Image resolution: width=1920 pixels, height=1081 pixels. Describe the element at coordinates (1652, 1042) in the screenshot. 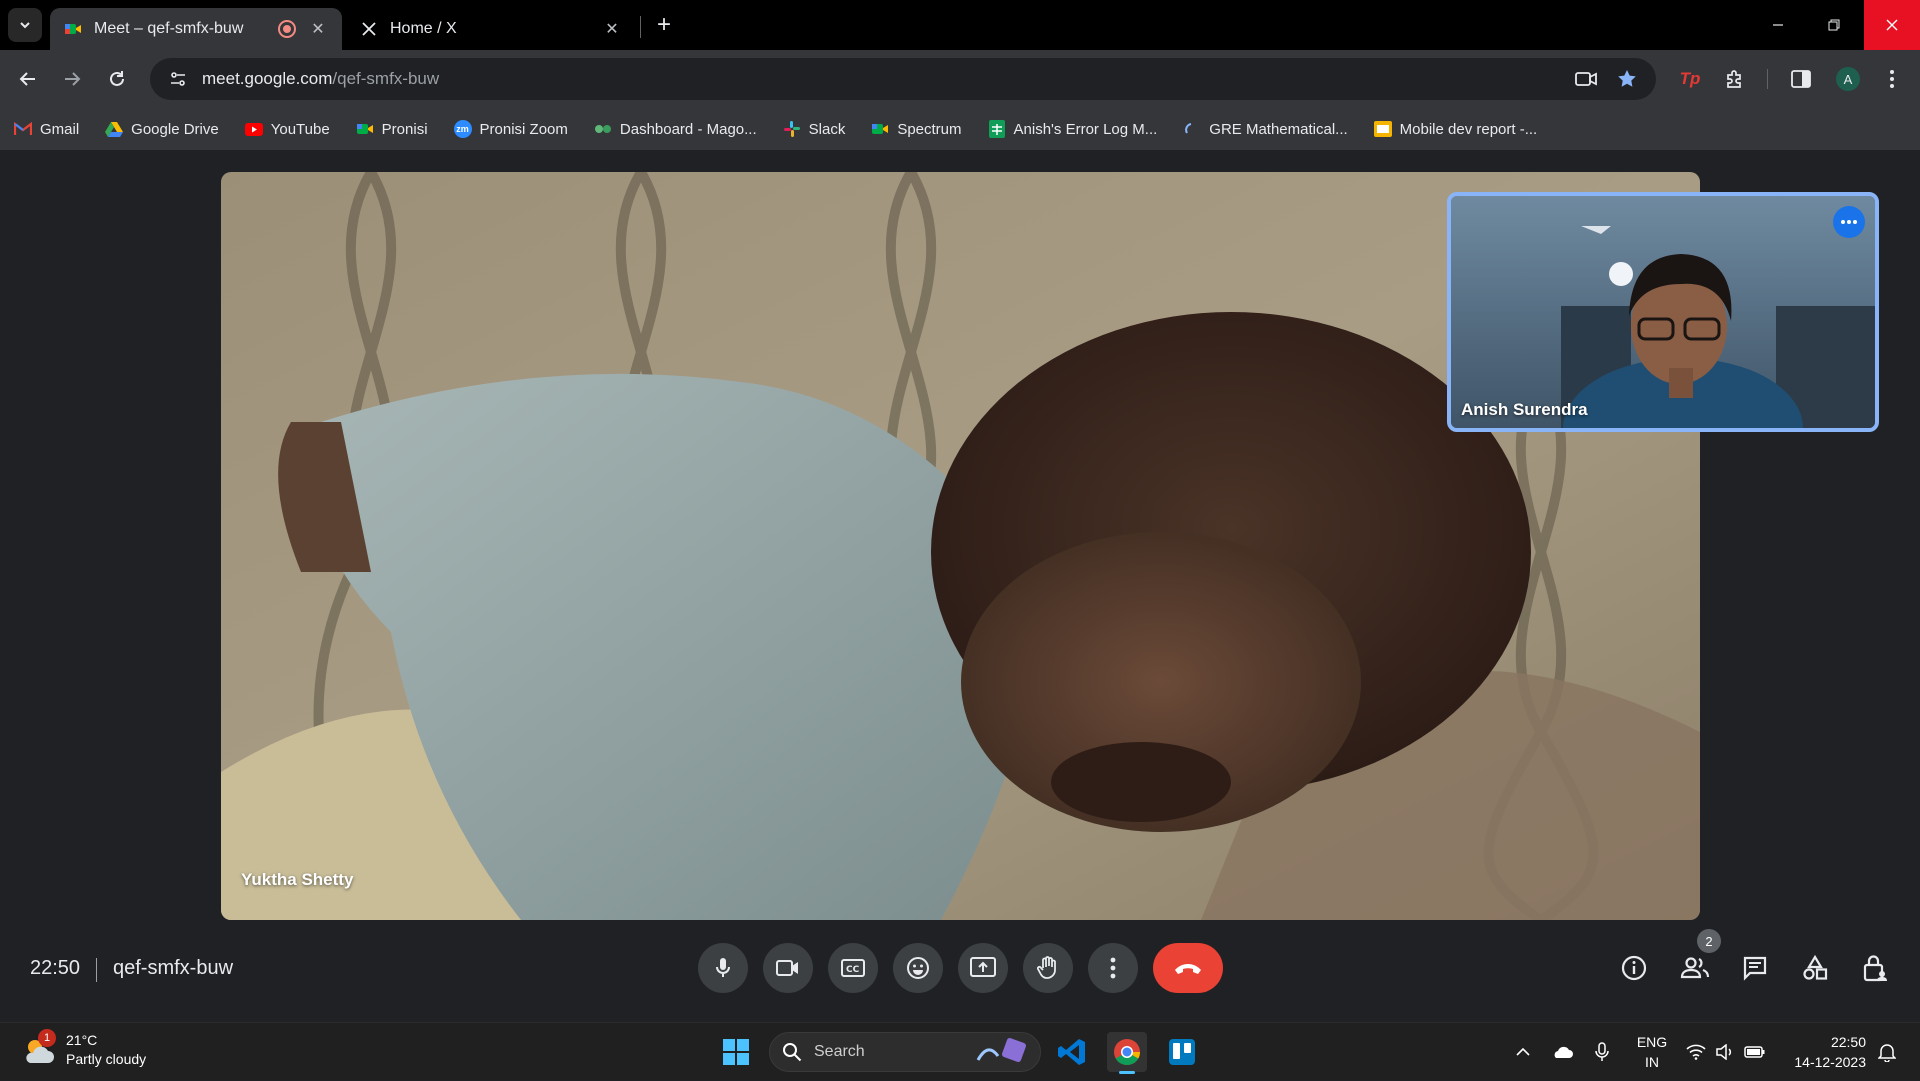

I see `language-code: ENG` at that location.